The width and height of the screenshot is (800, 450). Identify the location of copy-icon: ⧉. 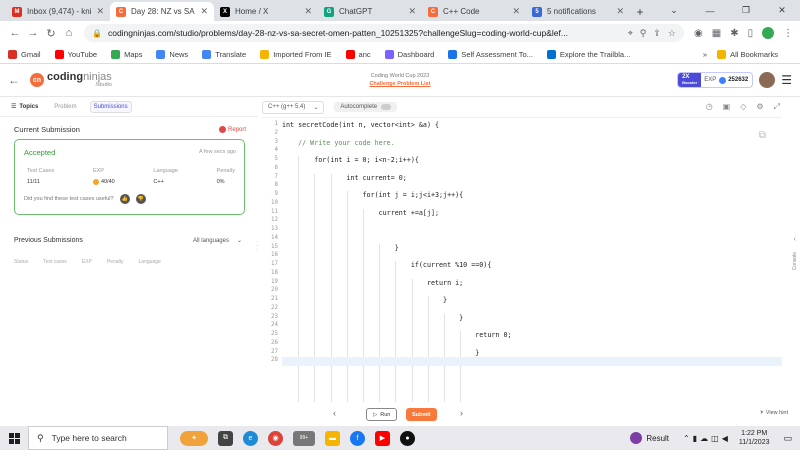
(762, 135).